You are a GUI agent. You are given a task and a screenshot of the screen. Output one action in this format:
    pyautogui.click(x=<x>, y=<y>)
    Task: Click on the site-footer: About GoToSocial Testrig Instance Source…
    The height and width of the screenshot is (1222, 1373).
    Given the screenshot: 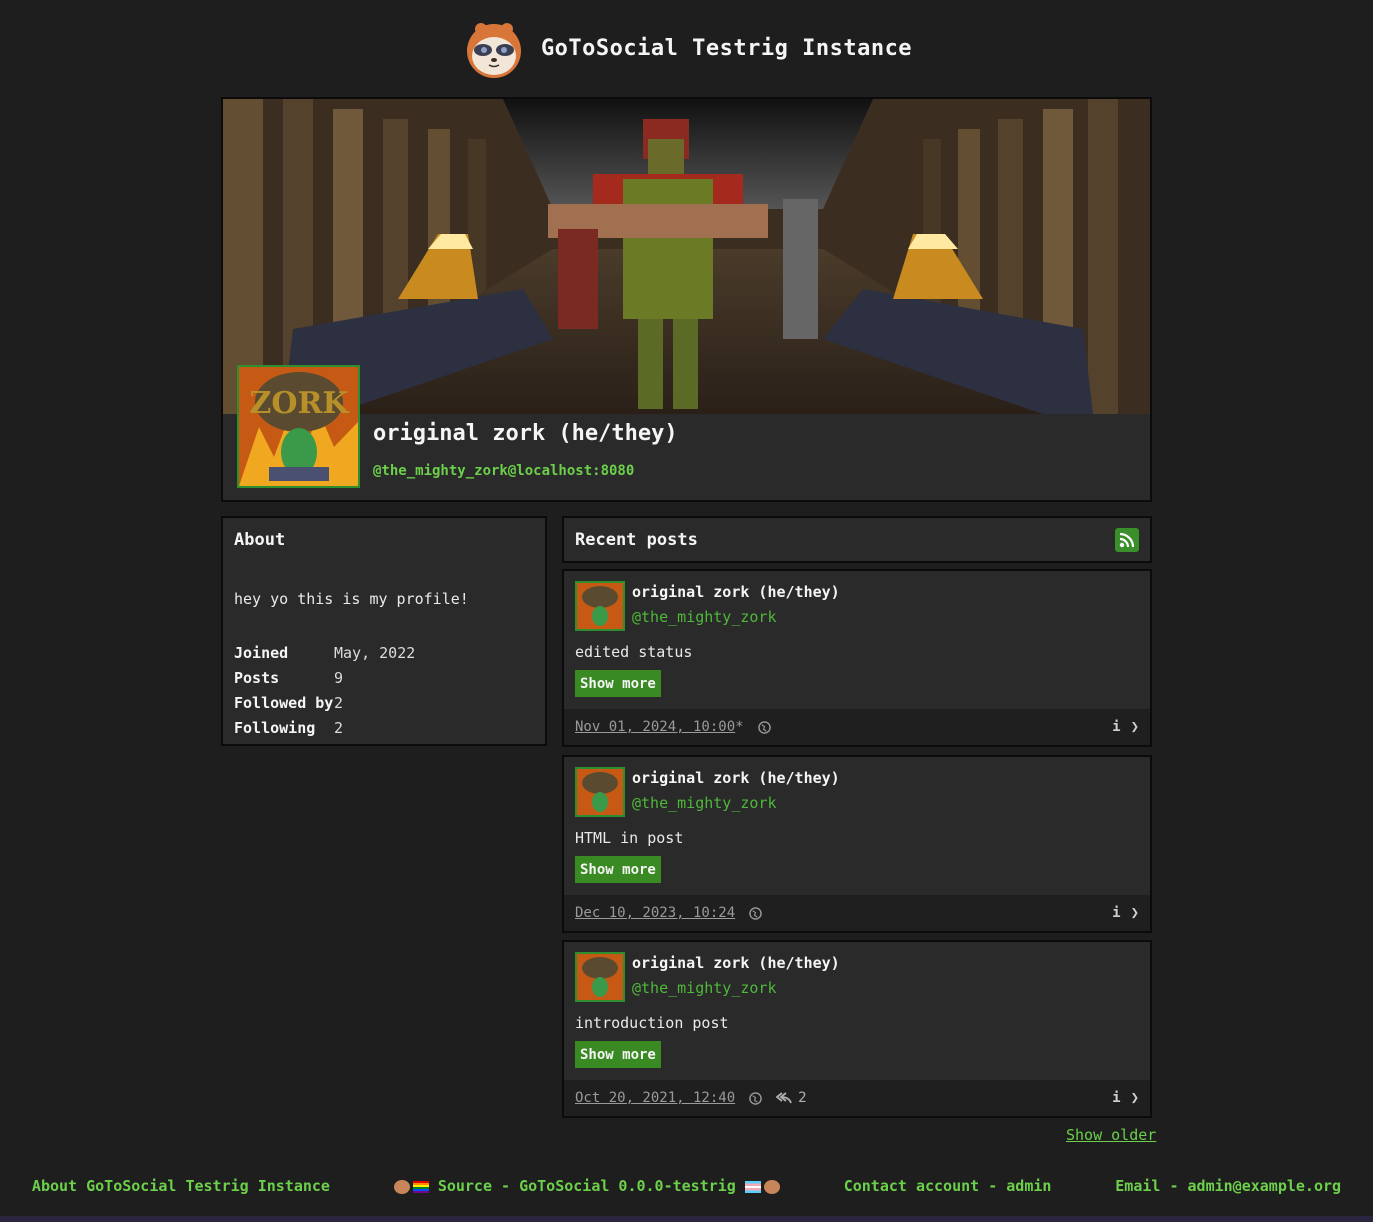 What is the action you would take?
    pyautogui.click(x=686, y=1186)
    